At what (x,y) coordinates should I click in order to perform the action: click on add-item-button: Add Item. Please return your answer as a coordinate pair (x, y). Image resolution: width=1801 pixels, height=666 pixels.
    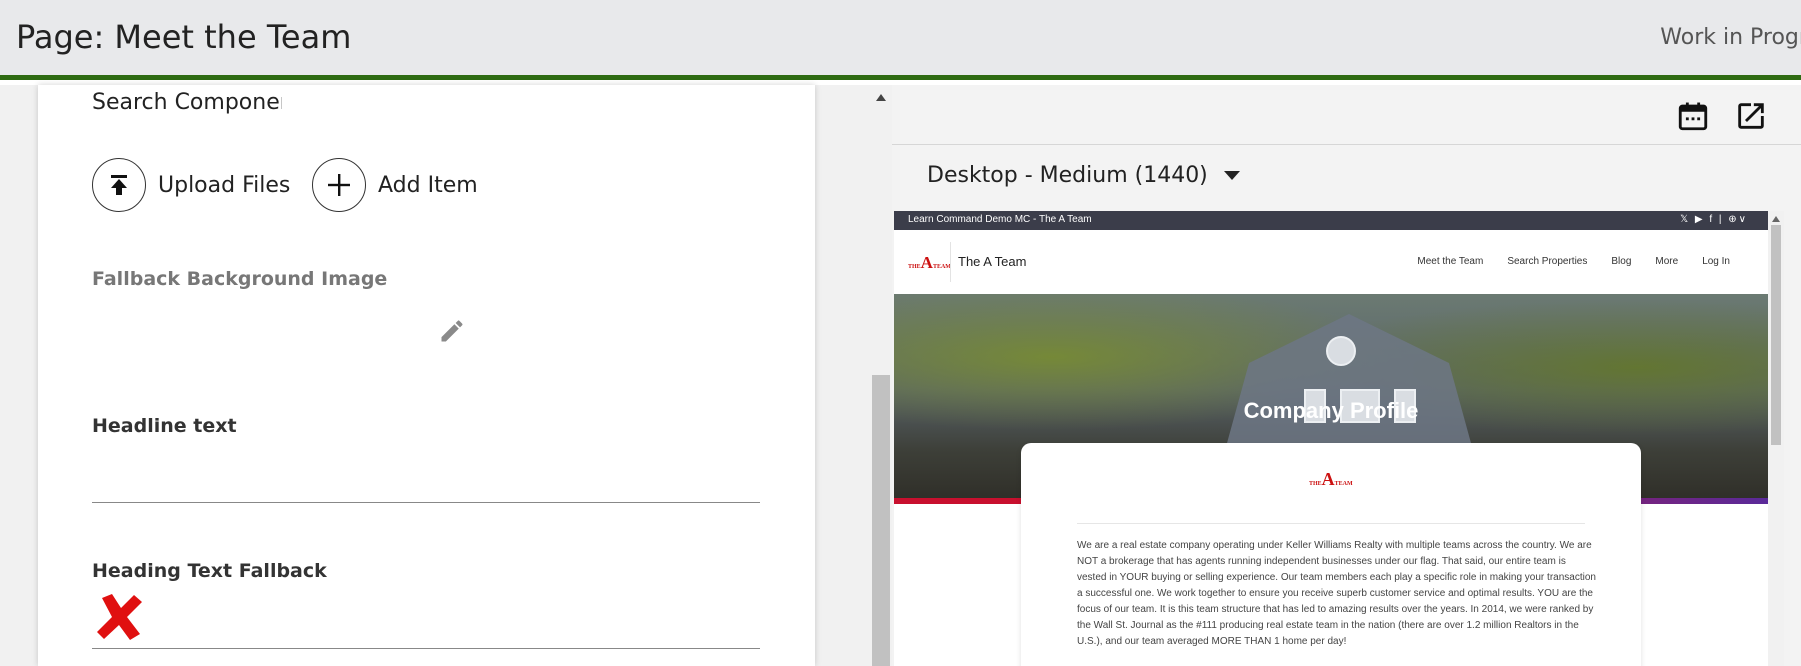
    Looking at the image, I should click on (395, 185).